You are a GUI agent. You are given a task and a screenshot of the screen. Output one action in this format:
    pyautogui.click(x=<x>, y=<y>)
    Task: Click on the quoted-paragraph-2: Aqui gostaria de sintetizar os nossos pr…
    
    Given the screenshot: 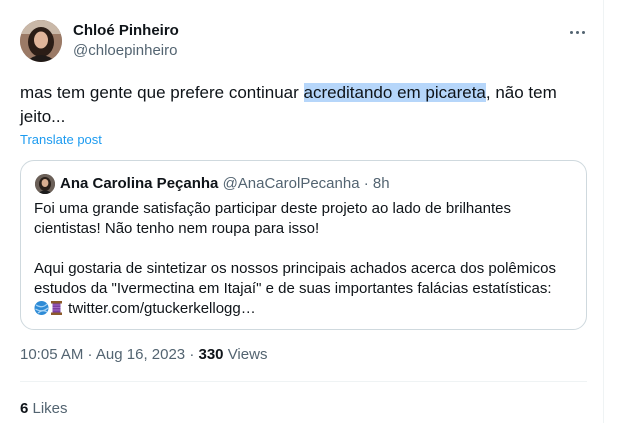 What is the action you would take?
    pyautogui.click(x=295, y=278)
    